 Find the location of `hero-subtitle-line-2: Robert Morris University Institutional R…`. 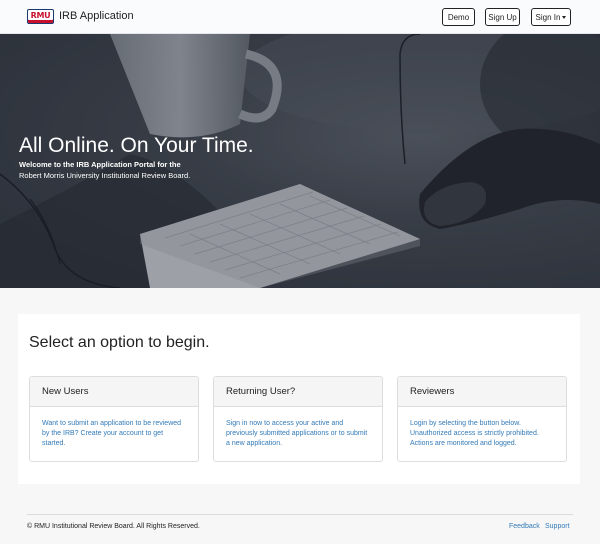

hero-subtitle-line-2: Robert Morris University Institutional R… is located at coordinates (105, 175).